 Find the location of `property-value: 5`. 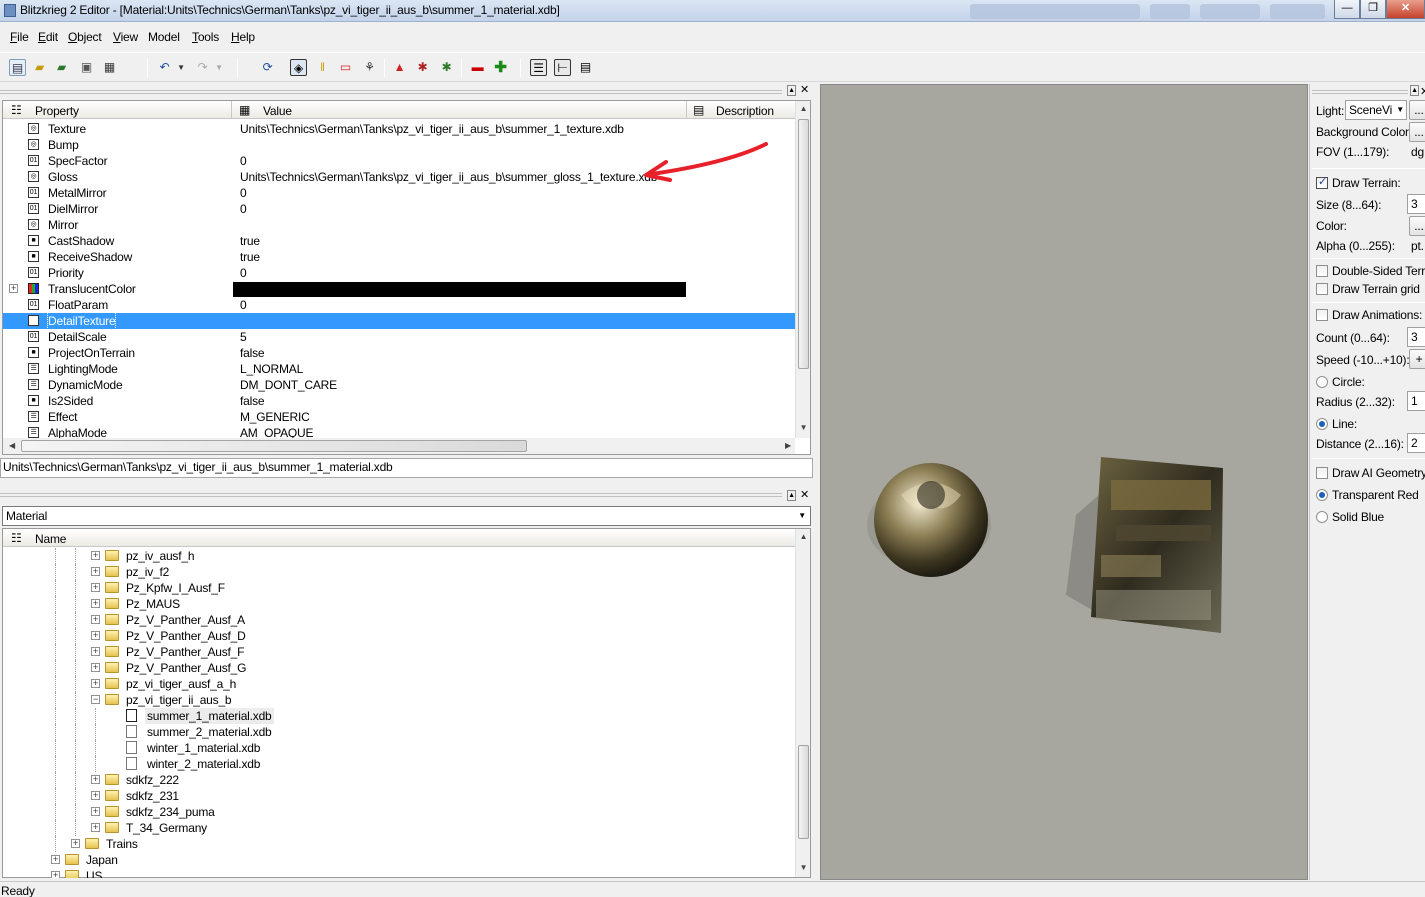

property-value: 5 is located at coordinates (243, 337).